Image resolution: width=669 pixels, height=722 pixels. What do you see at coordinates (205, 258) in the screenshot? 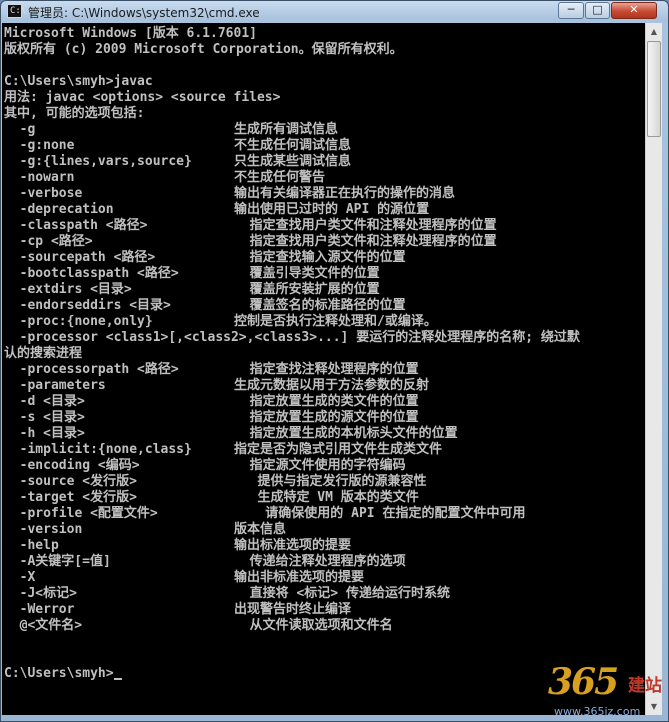
I see `console-line: -sourcepath <路径> 指定查找输入源文件的位置` at bounding box center [205, 258].